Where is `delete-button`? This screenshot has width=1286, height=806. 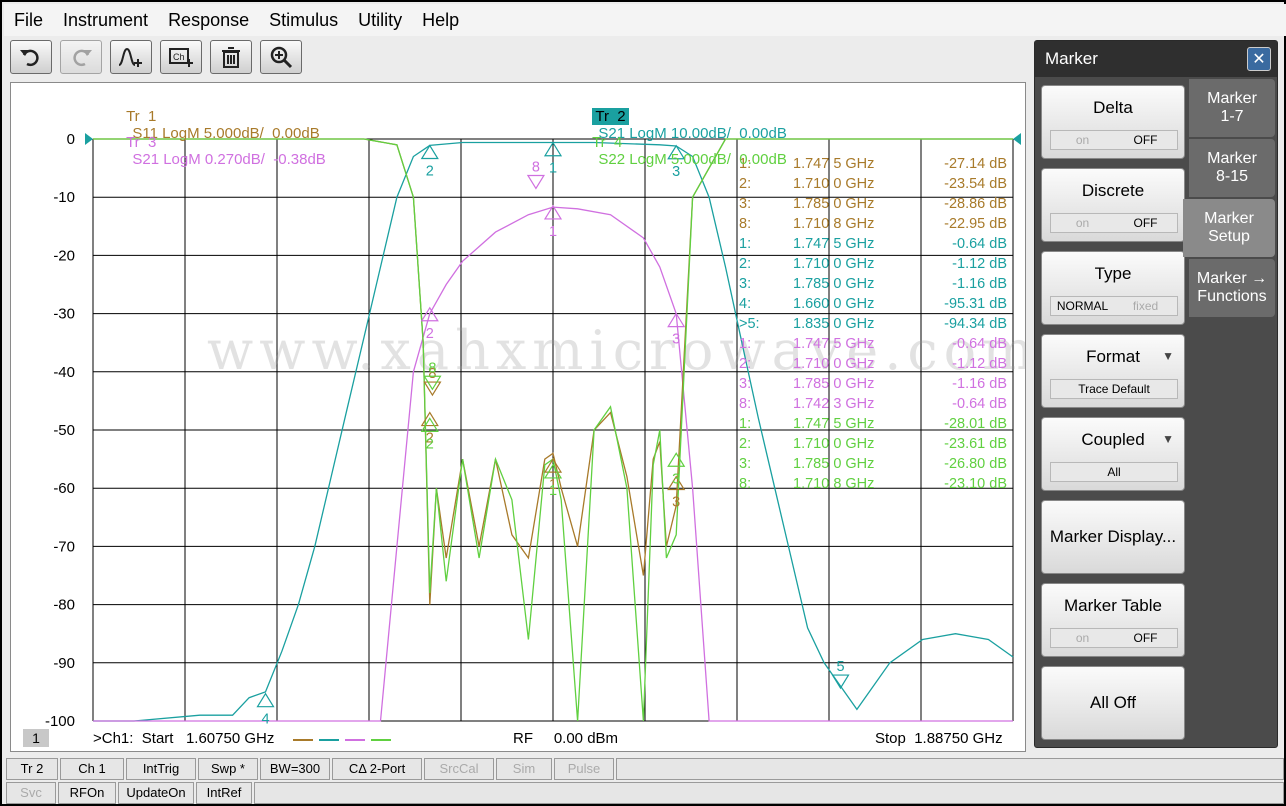
delete-button is located at coordinates (231, 57).